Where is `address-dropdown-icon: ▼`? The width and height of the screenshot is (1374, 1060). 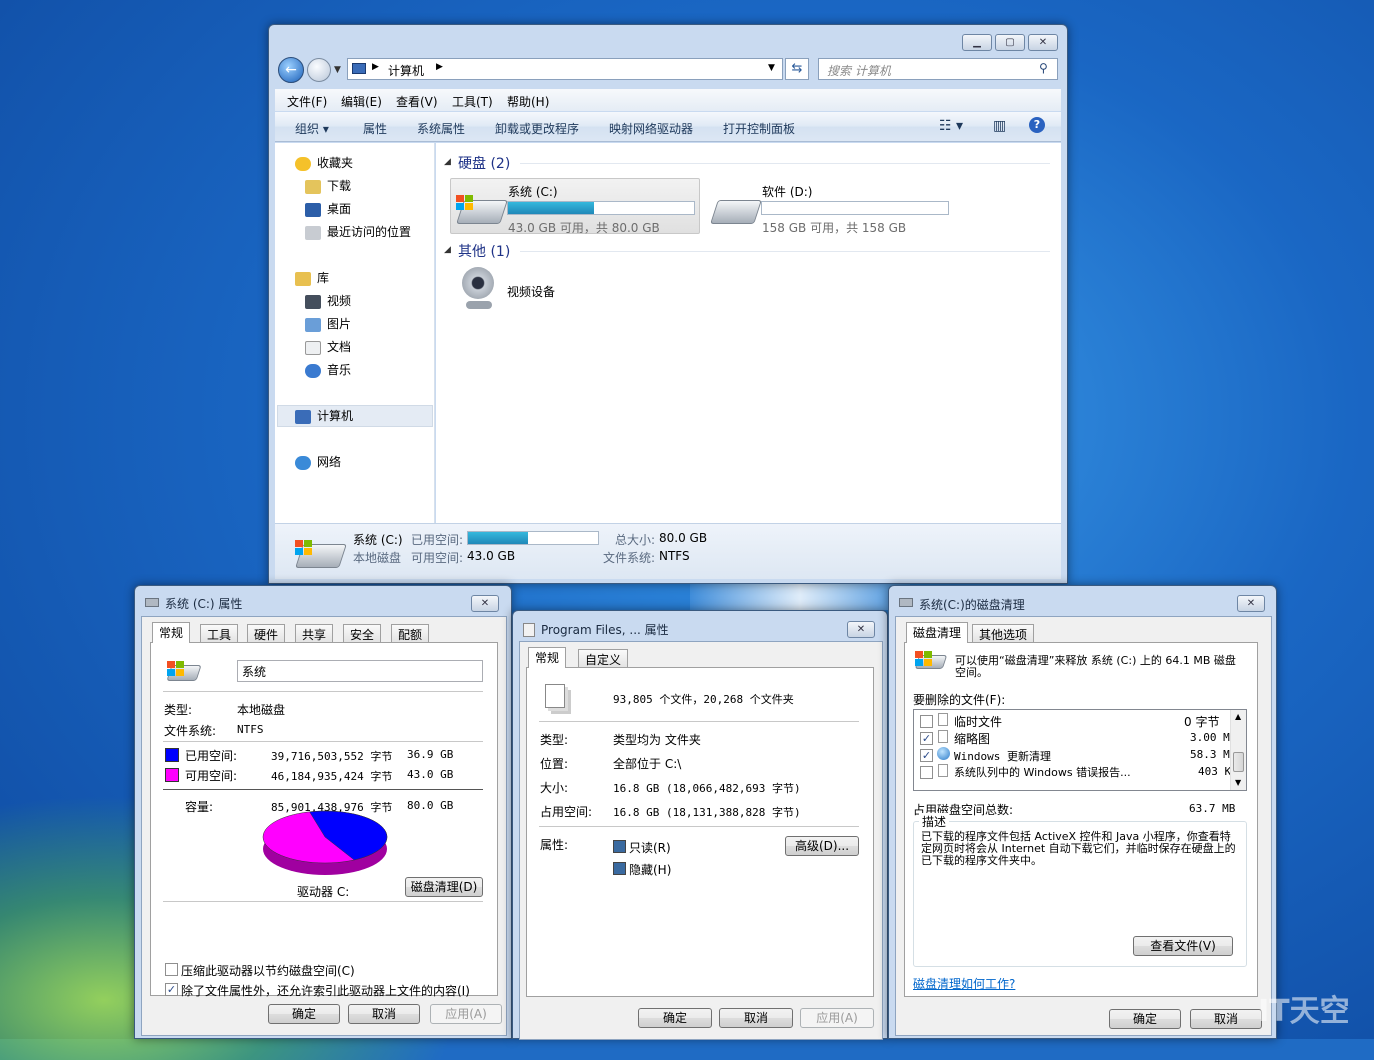
address-dropdown-icon: ▼ is located at coordinates (771, 68).